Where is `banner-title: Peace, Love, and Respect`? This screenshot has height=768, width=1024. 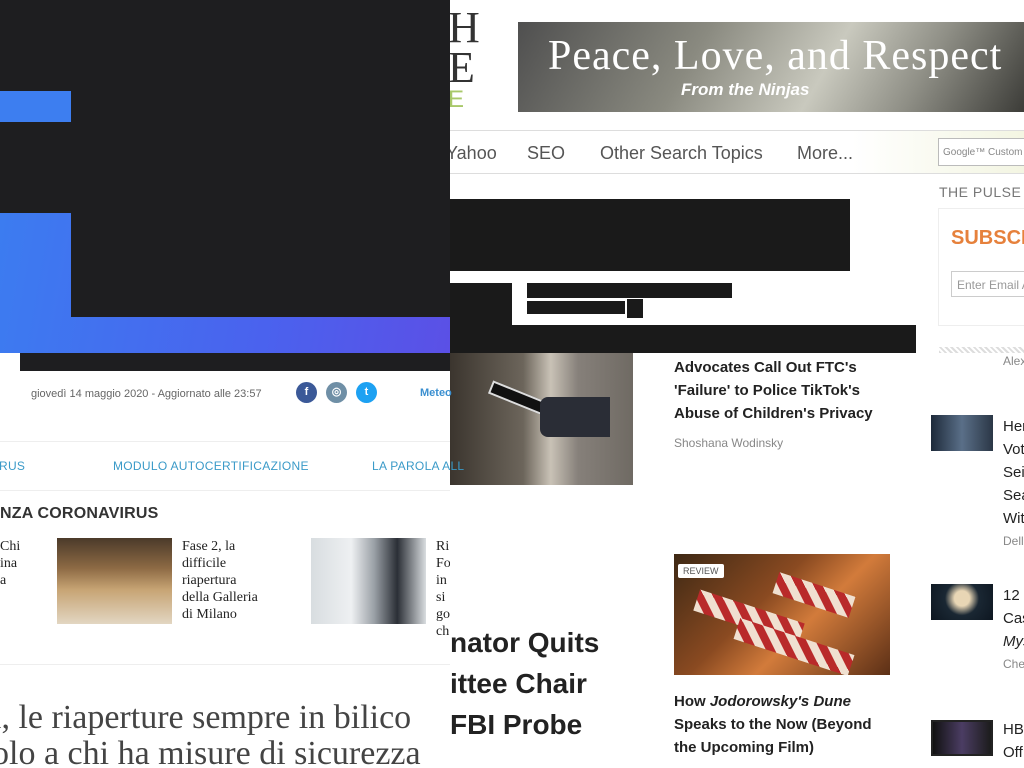
banner-title: Peace, Love, and Respect is located at coordinates (775, 56).